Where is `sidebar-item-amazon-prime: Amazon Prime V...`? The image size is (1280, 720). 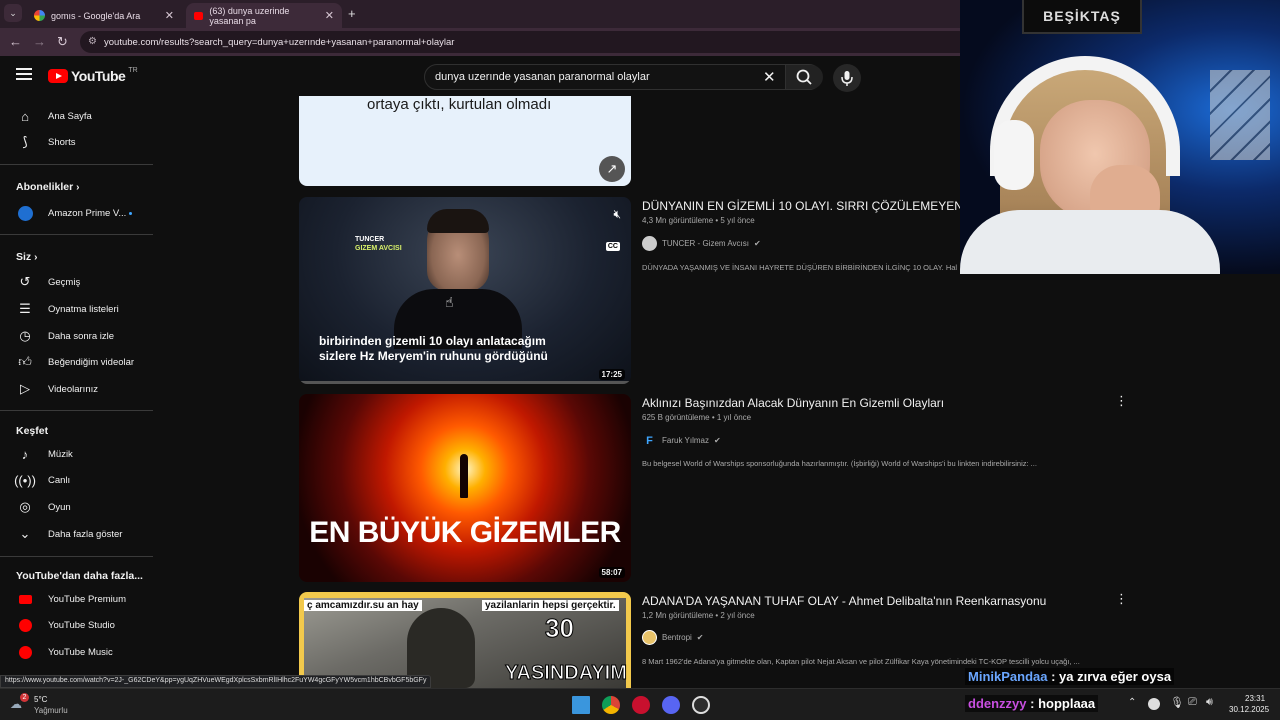 sidebar-item-amazon-prime: Amazon Prime V... is located at coordinates (78, 213).